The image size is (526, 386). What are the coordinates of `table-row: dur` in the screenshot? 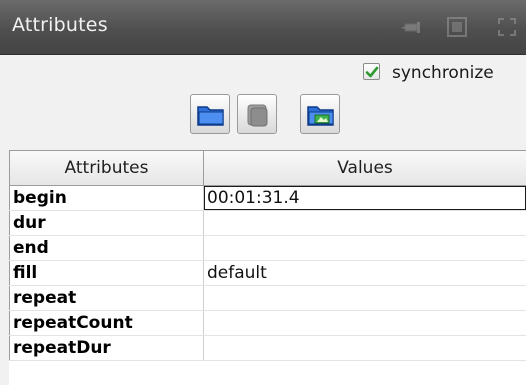 It's located at (267, 223).